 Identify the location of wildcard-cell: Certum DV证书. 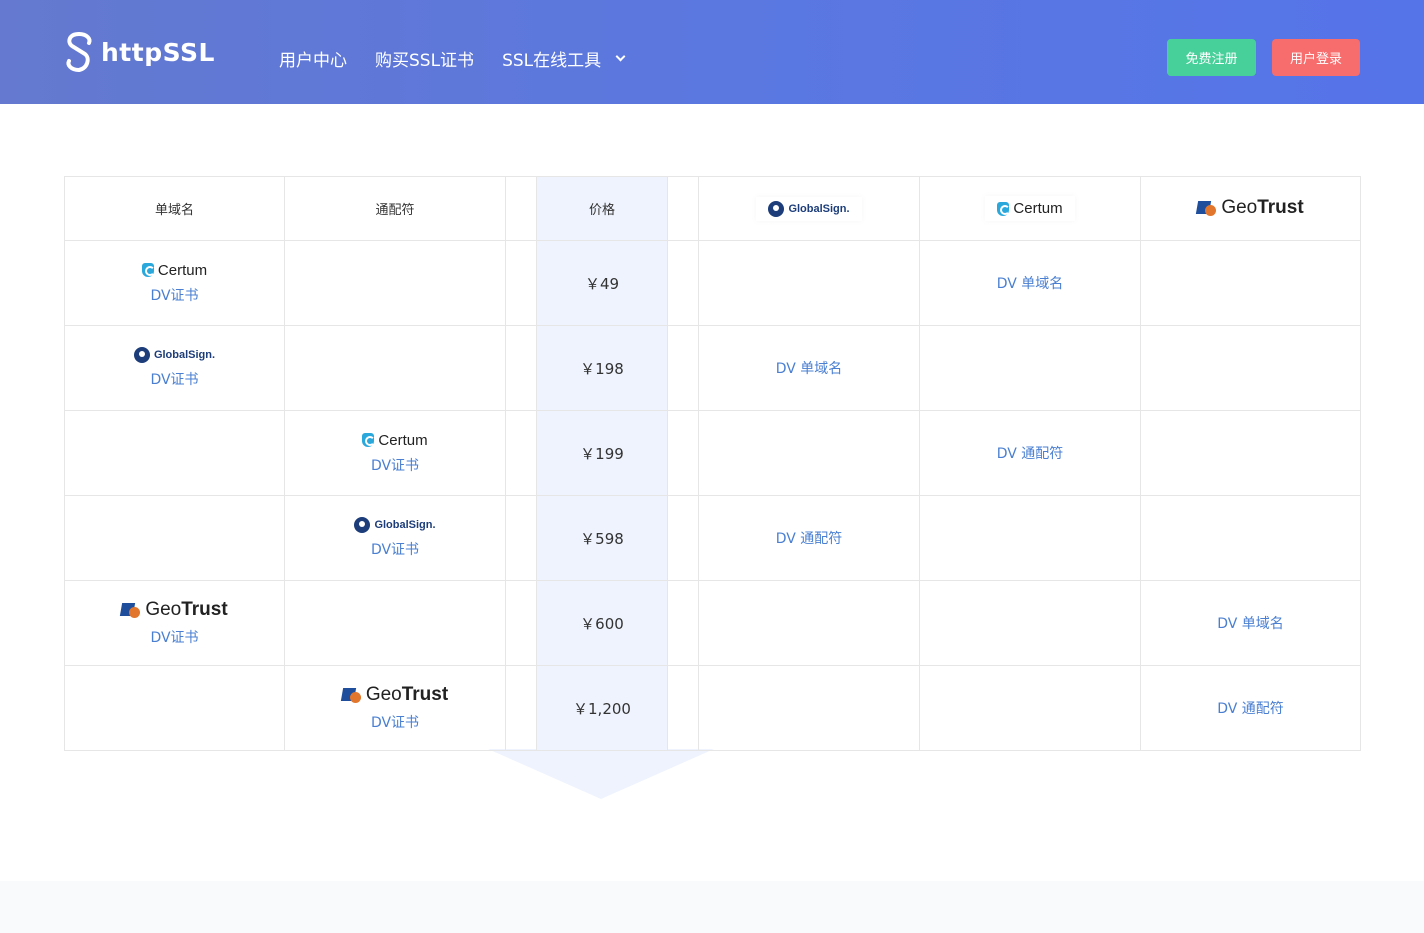
(395, 453).